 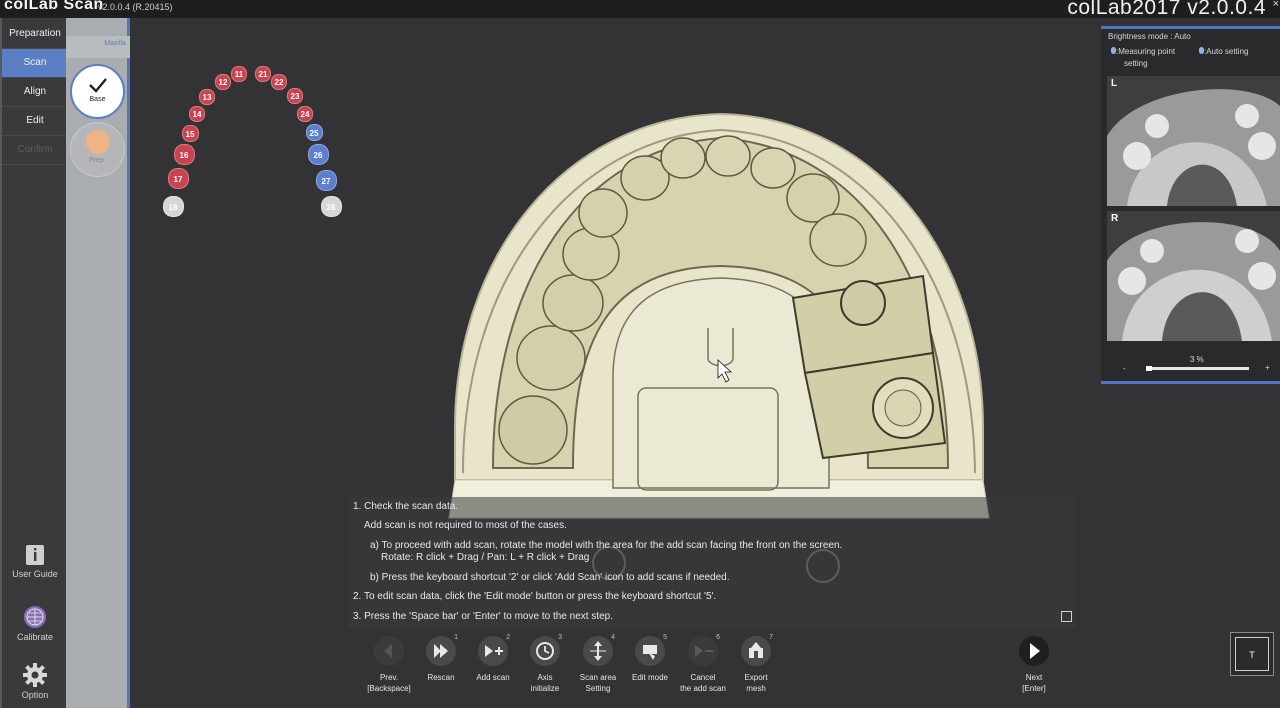 I want to click on checkmark-icon, so click(x=97, y=85).